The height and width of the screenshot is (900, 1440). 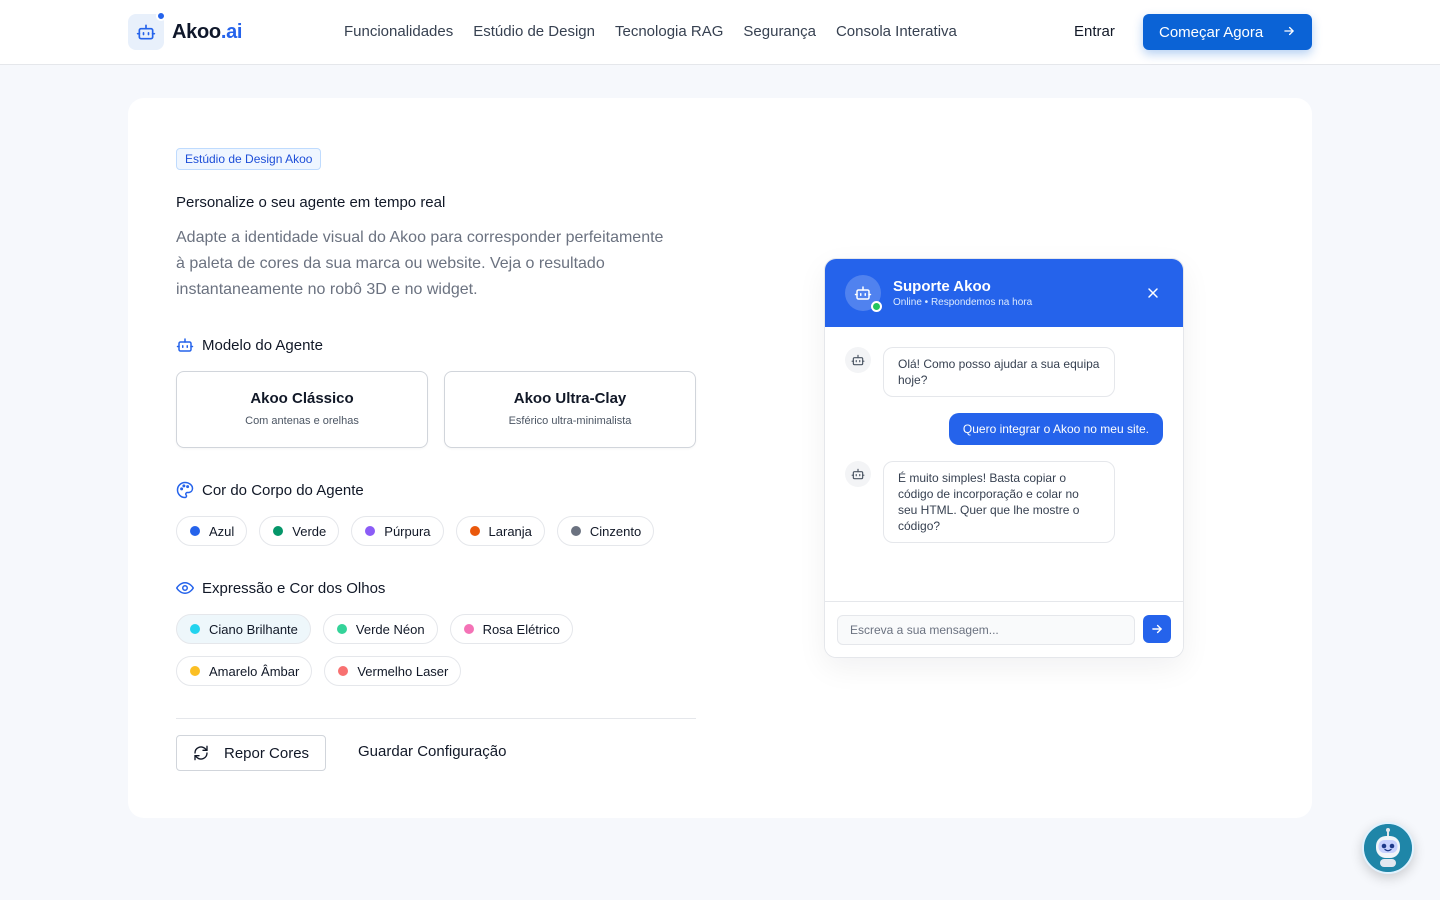 What do you see at coordinates (436, 718) in the screenshot?
I see `divider` at bounding box center [436, 718].